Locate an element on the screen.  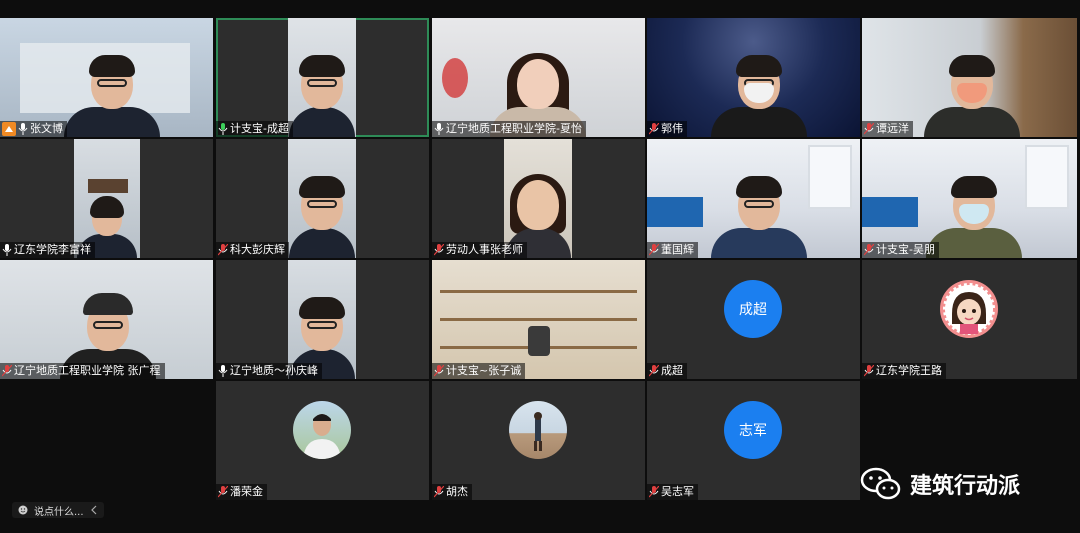
participant-name-tag: 辽东学院李富祥 is located at coordinates (47, 250).